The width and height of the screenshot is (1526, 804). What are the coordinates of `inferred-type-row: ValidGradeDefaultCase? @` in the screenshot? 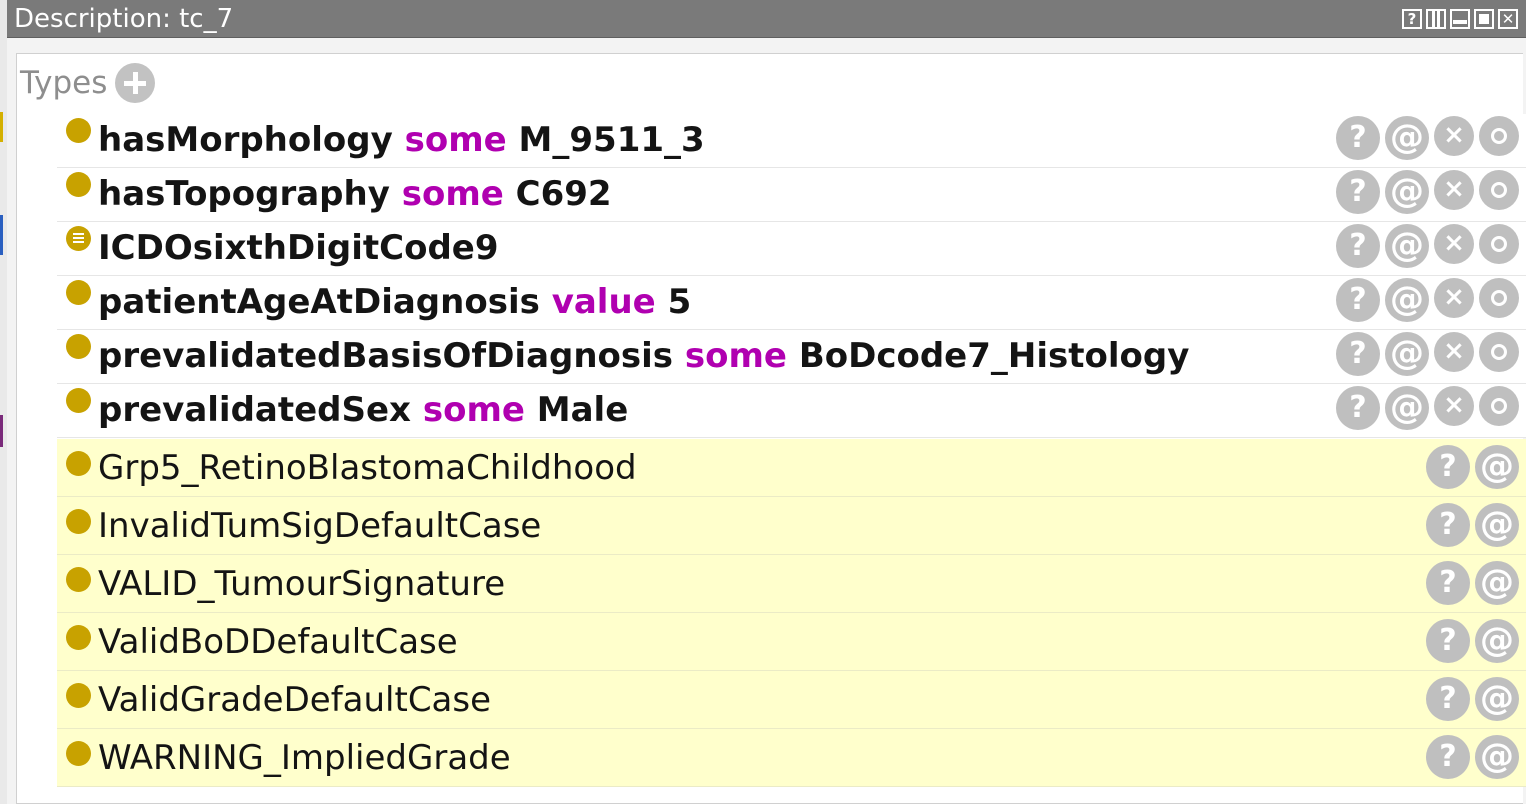 It's located at (791, 700).